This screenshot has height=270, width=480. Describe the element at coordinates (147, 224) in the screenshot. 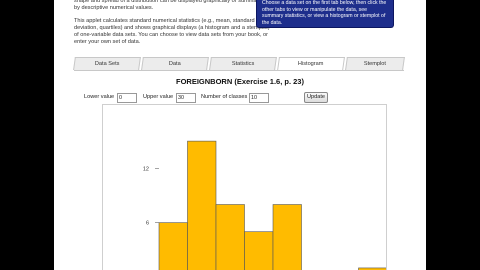

I see `y-tick-label: 6` at that location.